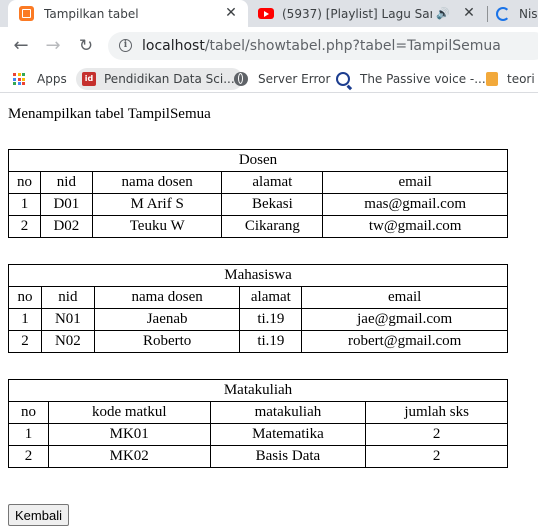  I want to click on table-cell: MK02, so click(129, 456).